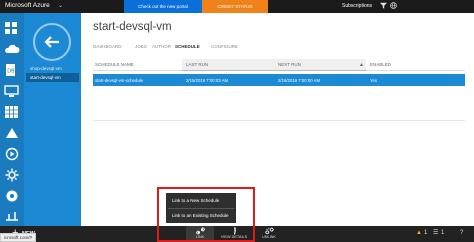 This screenshot has width=474, height=242. Describe the element at coordinates (12, 216) in the screenshot. I see `settings-icon` at that location.